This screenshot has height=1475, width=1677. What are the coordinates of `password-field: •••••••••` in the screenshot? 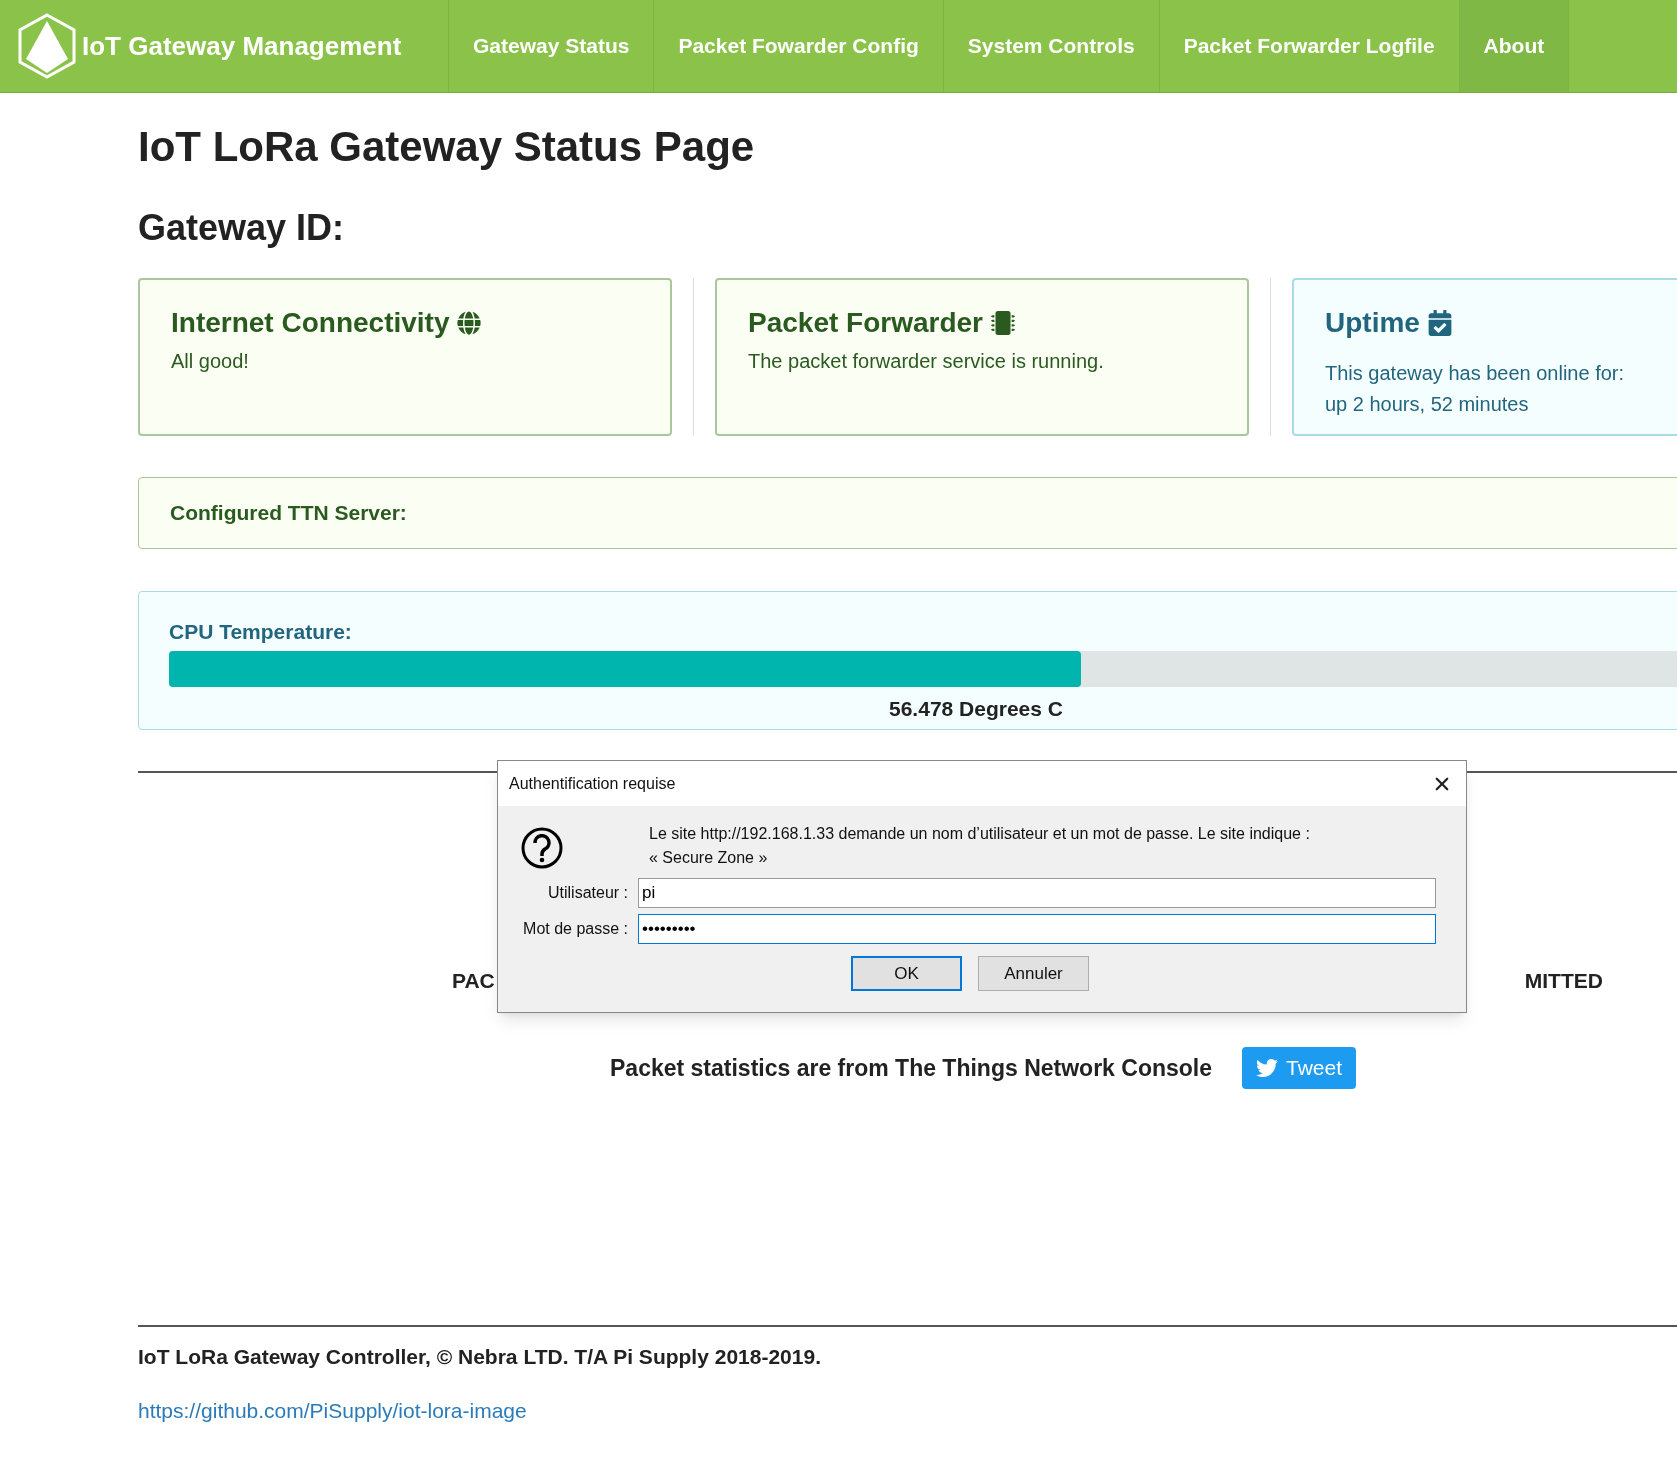 It's located at (1037, 929).